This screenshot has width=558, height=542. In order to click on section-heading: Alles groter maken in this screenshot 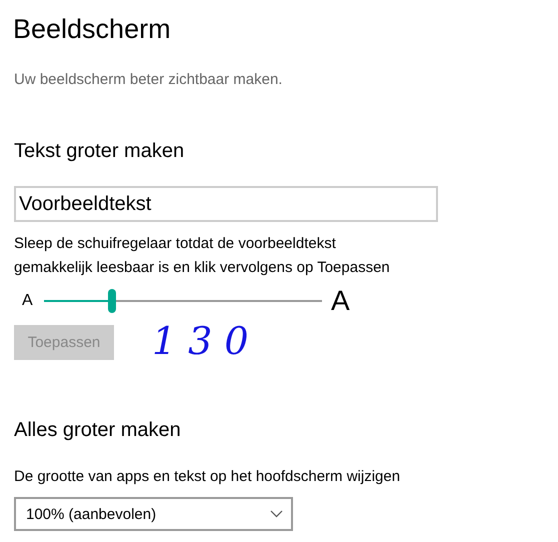, I will do `click(98, 430)`.